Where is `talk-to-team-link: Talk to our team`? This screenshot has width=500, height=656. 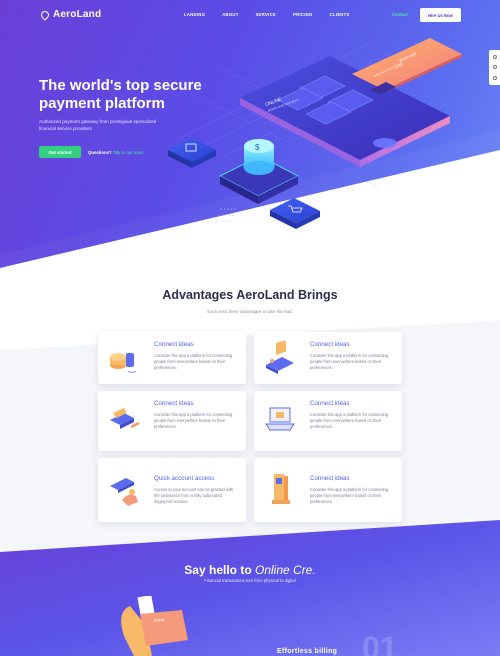 talk-to-team-link: Talk to our team is located at coordinates (128, 152).